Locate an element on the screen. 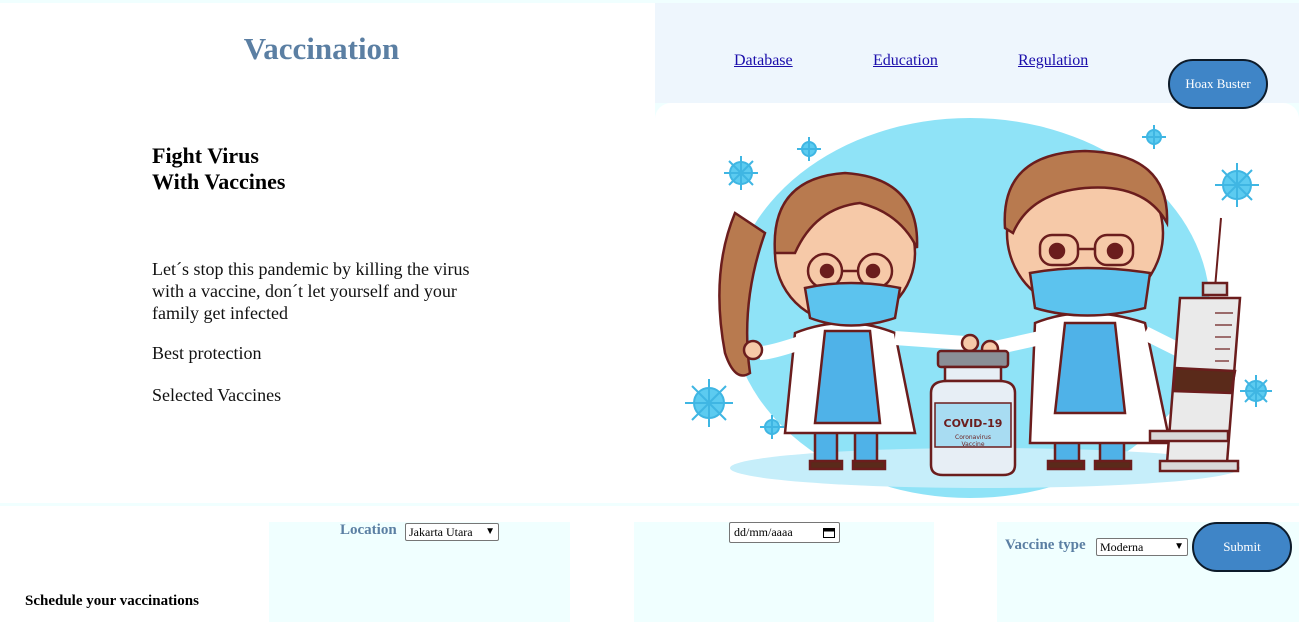 The width and height of the screenshot is (1299, 625). nav-link-database: Database is located at coordinates (763, 61).